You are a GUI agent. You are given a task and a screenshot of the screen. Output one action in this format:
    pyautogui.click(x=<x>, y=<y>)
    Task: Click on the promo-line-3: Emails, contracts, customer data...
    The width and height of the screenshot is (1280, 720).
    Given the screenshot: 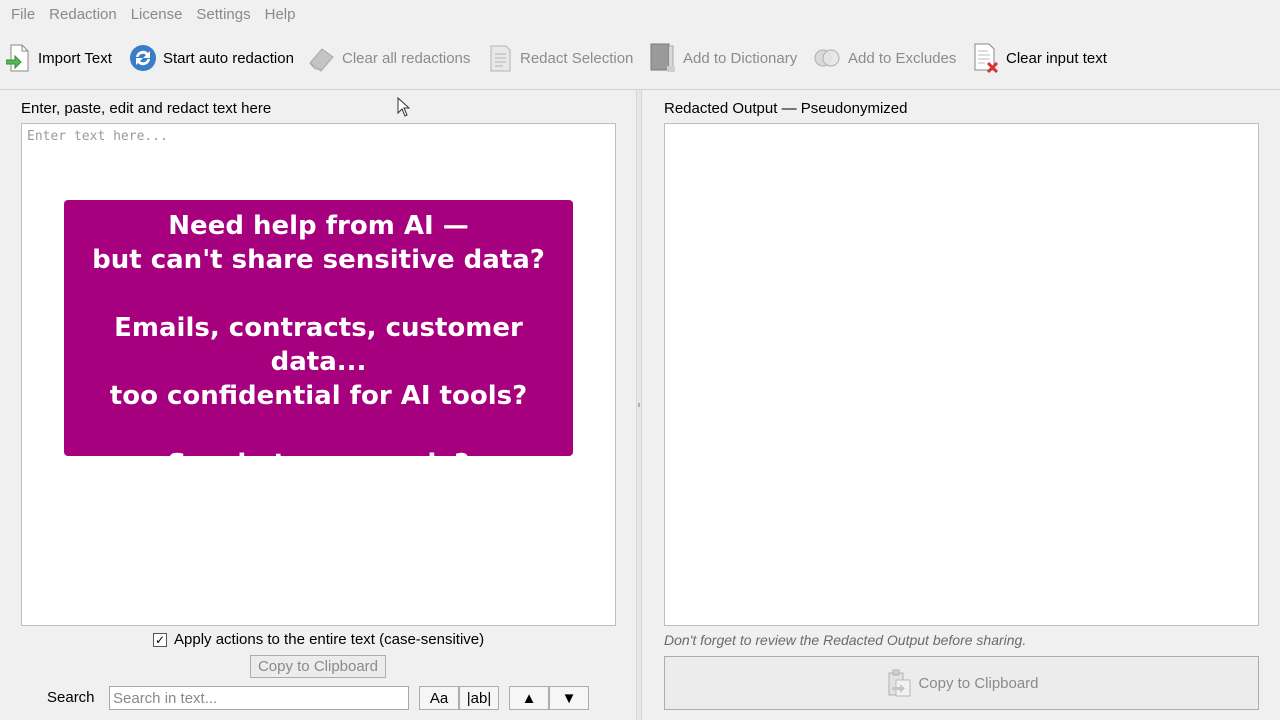 What is the action you would take?
    pyautogui.click(x=318, y=345)
    